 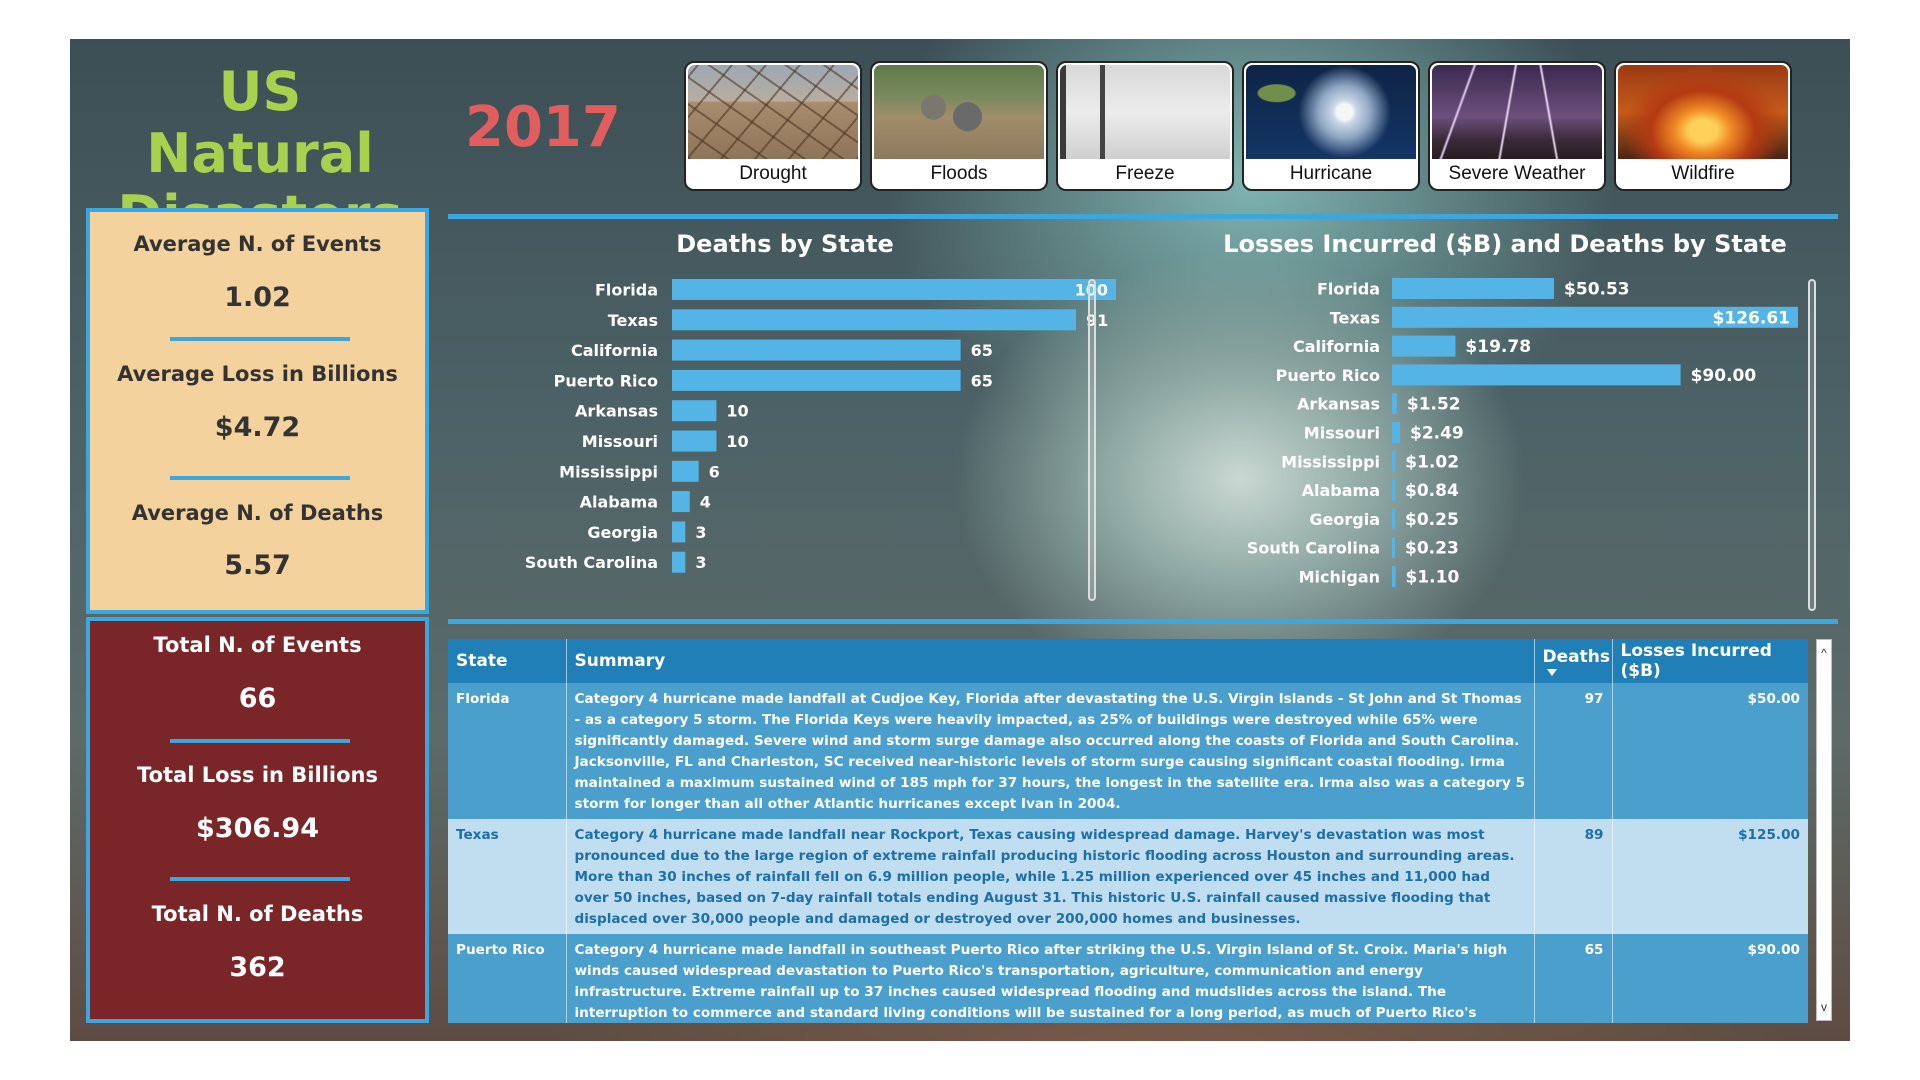 What do you see at coordinates (1344, 519) in the screenshot?
I see `category-label: Georgia` at bounding box center [1344, 519].